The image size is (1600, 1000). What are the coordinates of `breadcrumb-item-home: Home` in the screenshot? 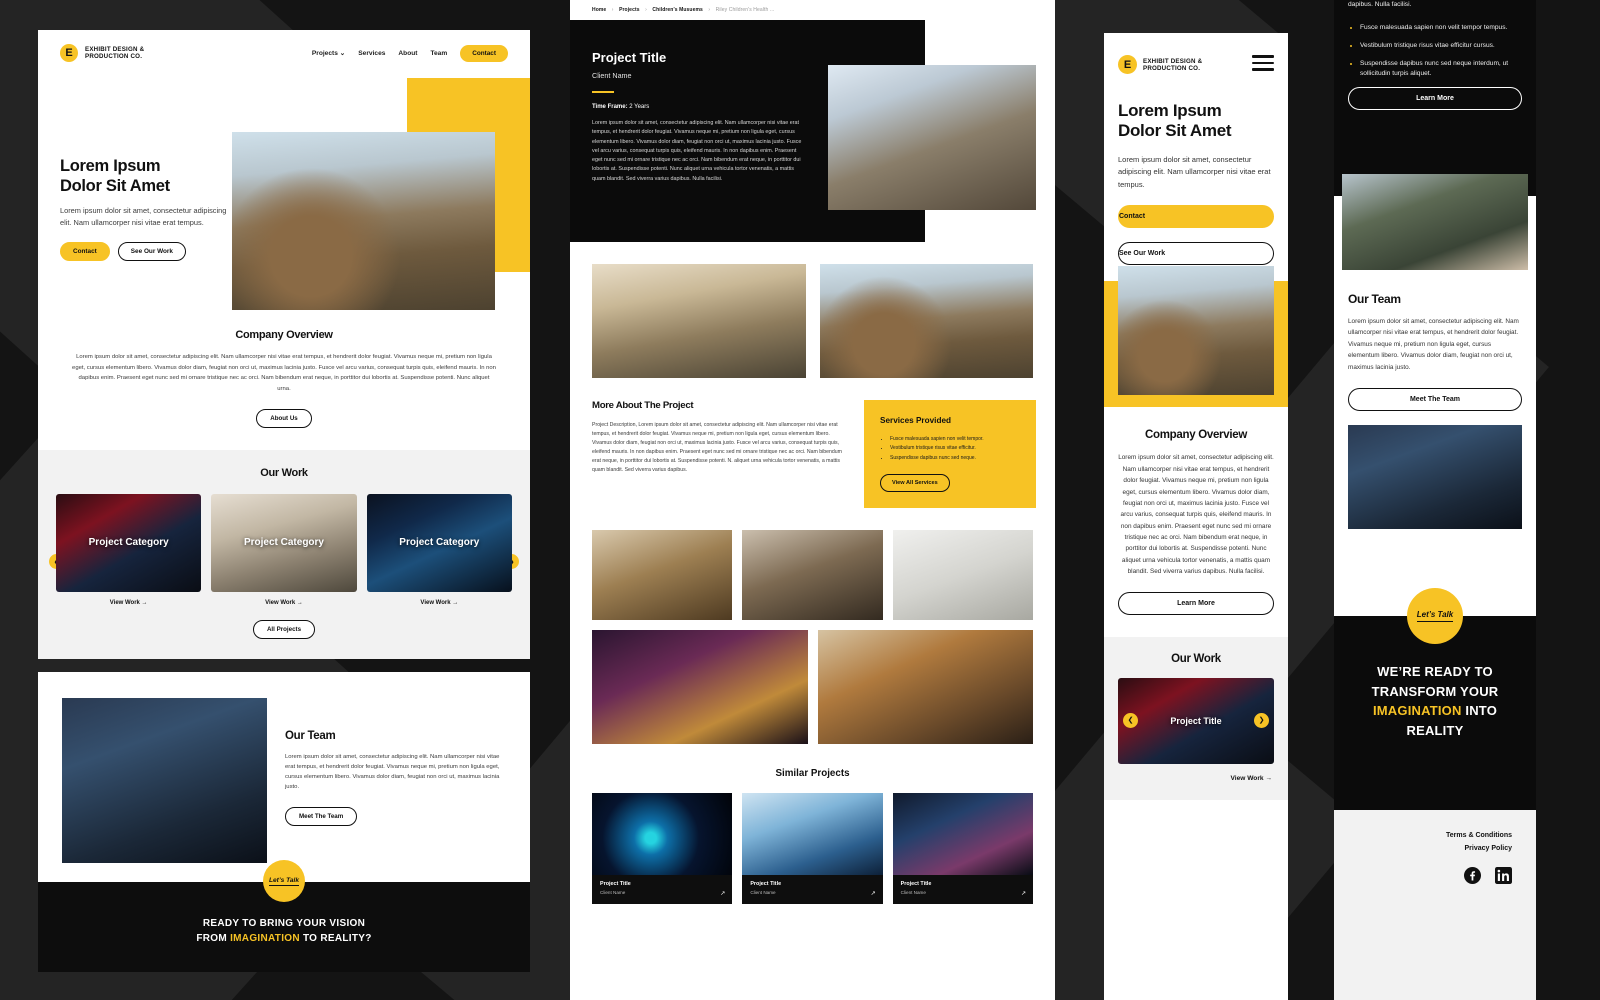 It's located at (599, 10).